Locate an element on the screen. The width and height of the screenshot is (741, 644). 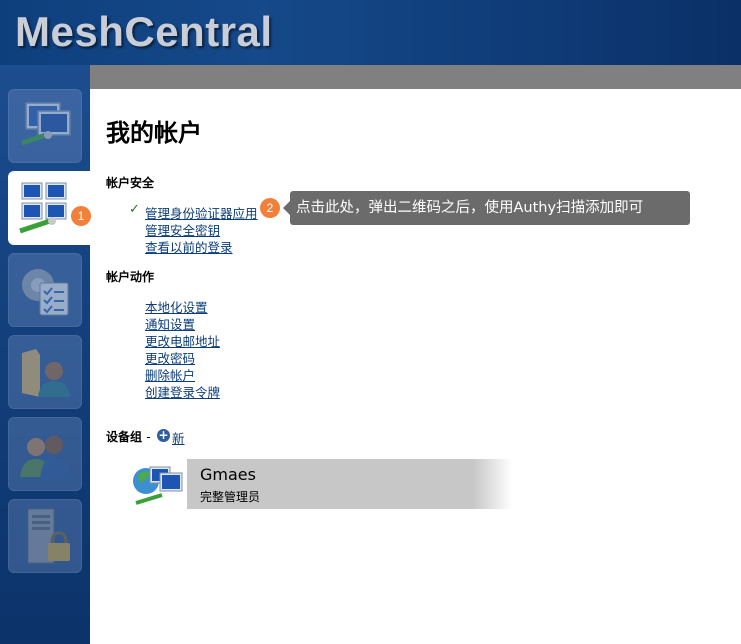
sidebar-item-my-server is located at coordinates (45, 536).